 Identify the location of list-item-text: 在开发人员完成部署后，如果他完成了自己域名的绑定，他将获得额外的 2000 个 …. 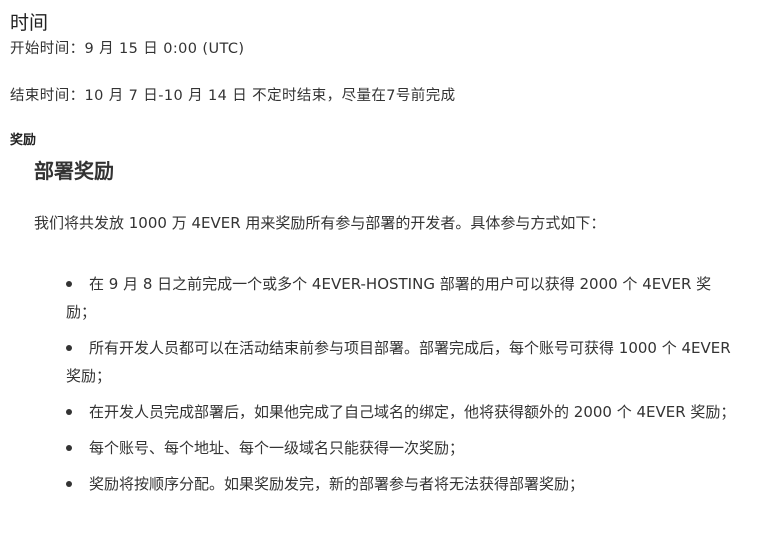
(412, 412).